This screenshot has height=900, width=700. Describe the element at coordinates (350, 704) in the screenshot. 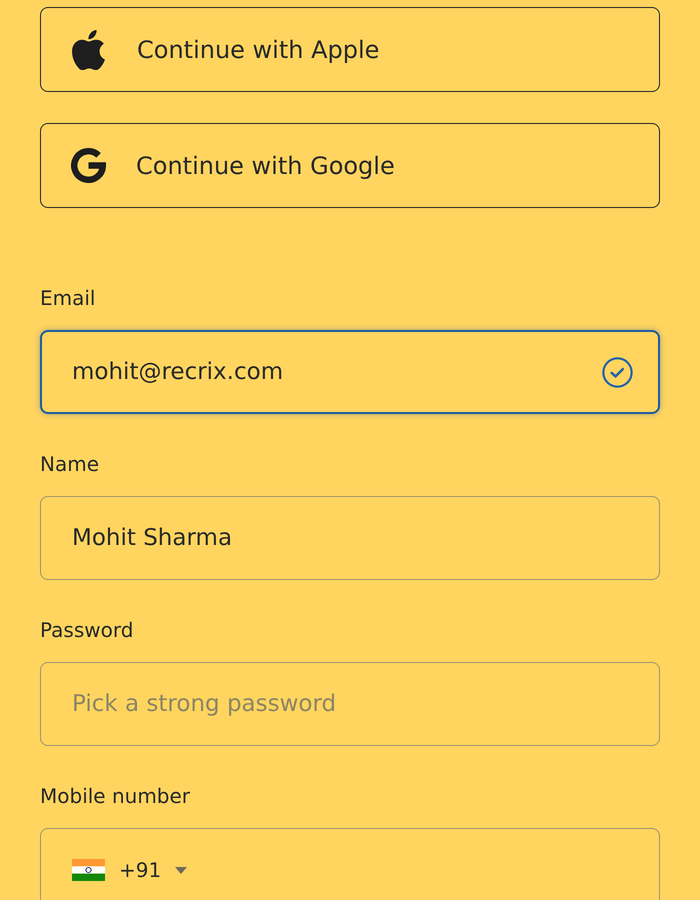

I see `password-field: Pick a strong password` at that location.